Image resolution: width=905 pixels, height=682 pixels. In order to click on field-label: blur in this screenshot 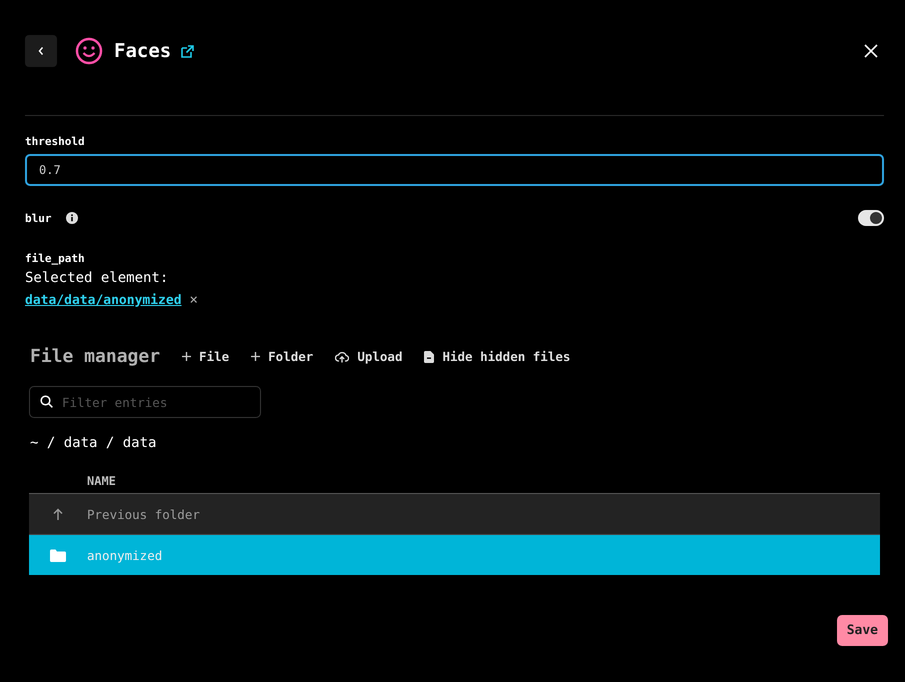, I will do `click(38, 218)`.